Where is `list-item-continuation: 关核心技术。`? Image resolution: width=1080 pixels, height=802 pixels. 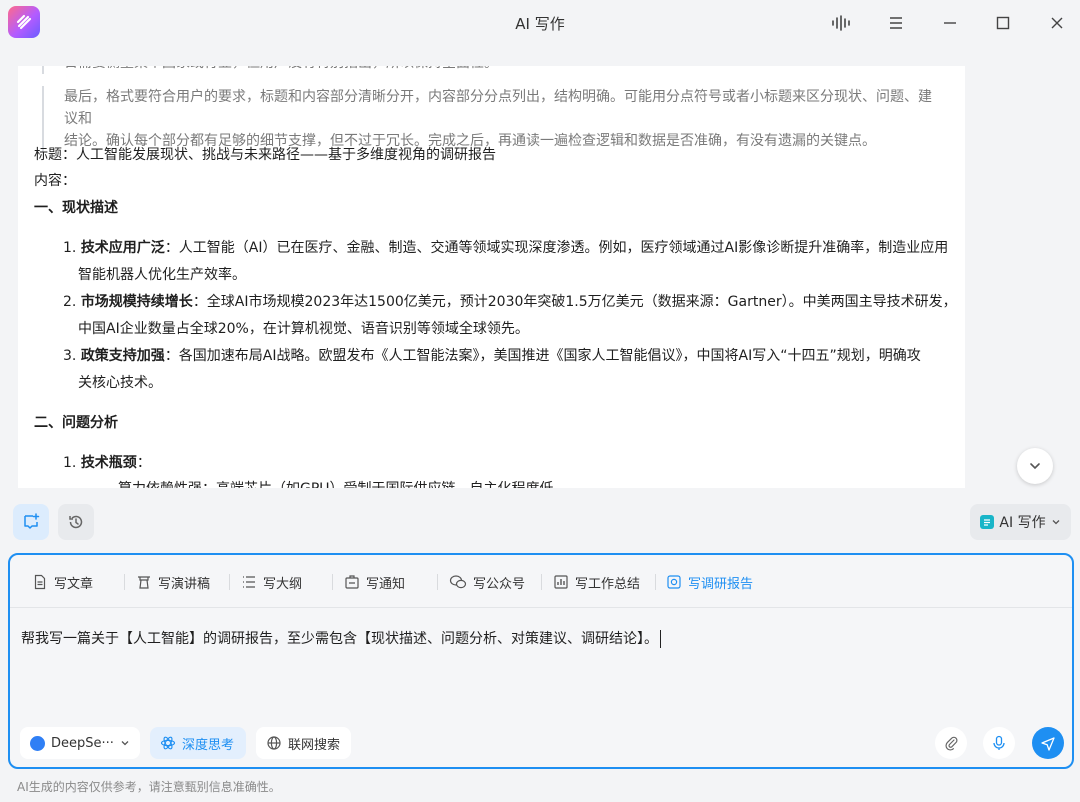 list-item-continuation: 关核心技术。 is located at coordinates (120, 383).